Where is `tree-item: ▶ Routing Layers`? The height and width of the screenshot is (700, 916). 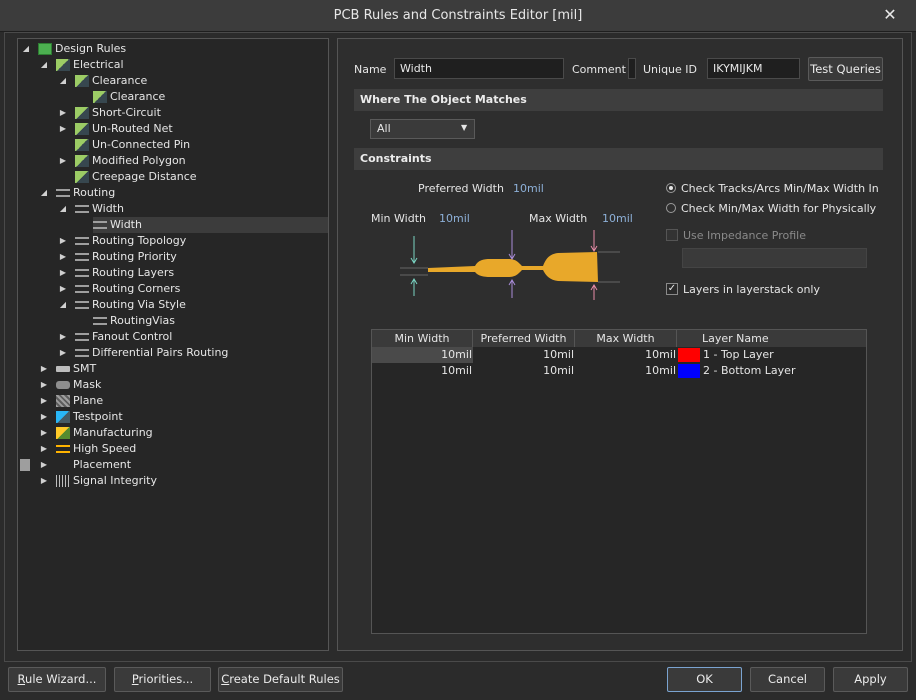
tree-item: ▶ Routing Layers is located at coordinates (173, 273).